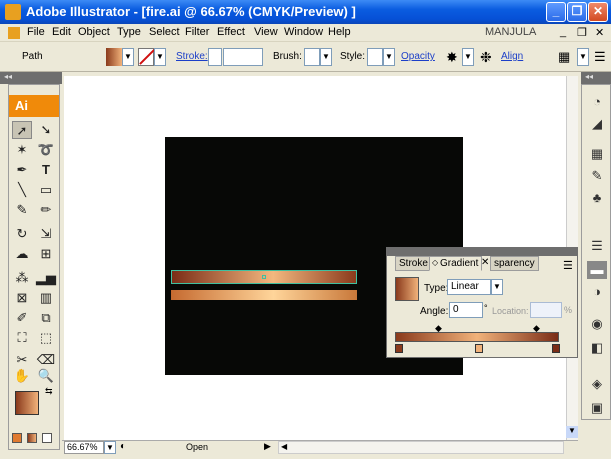 This screenshot has width=611, height=459. I want to click on menu-help: Help, so click(339, 32).